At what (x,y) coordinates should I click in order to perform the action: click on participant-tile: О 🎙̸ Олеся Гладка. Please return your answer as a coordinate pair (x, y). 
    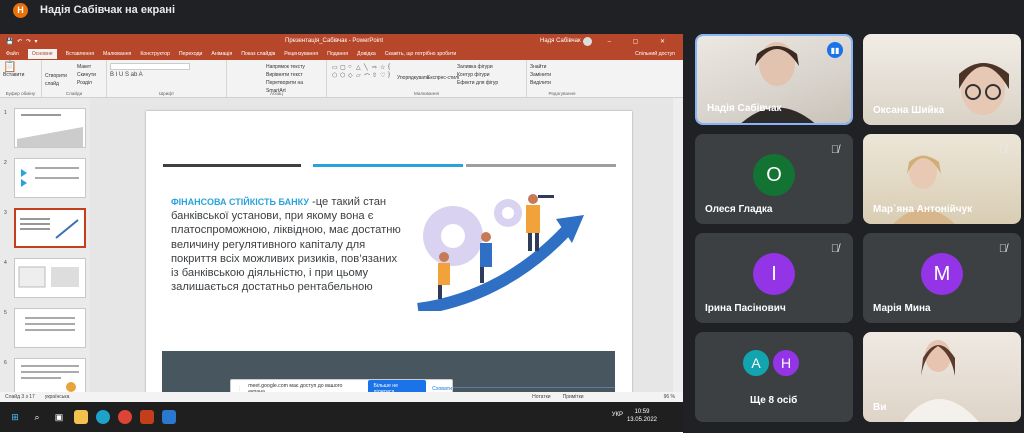
    Looking at the image, I should click on (774, 179).